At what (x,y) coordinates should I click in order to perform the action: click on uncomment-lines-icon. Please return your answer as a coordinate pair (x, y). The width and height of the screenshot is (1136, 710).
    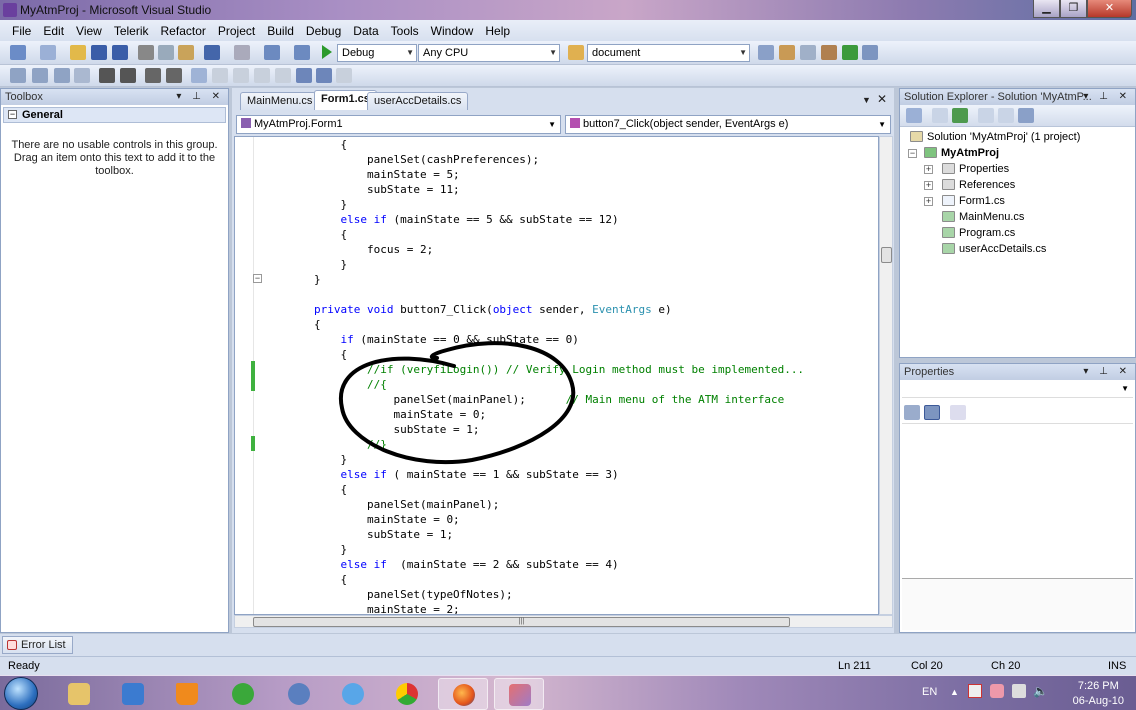
    Looking at the image, I should click on (174, 75).